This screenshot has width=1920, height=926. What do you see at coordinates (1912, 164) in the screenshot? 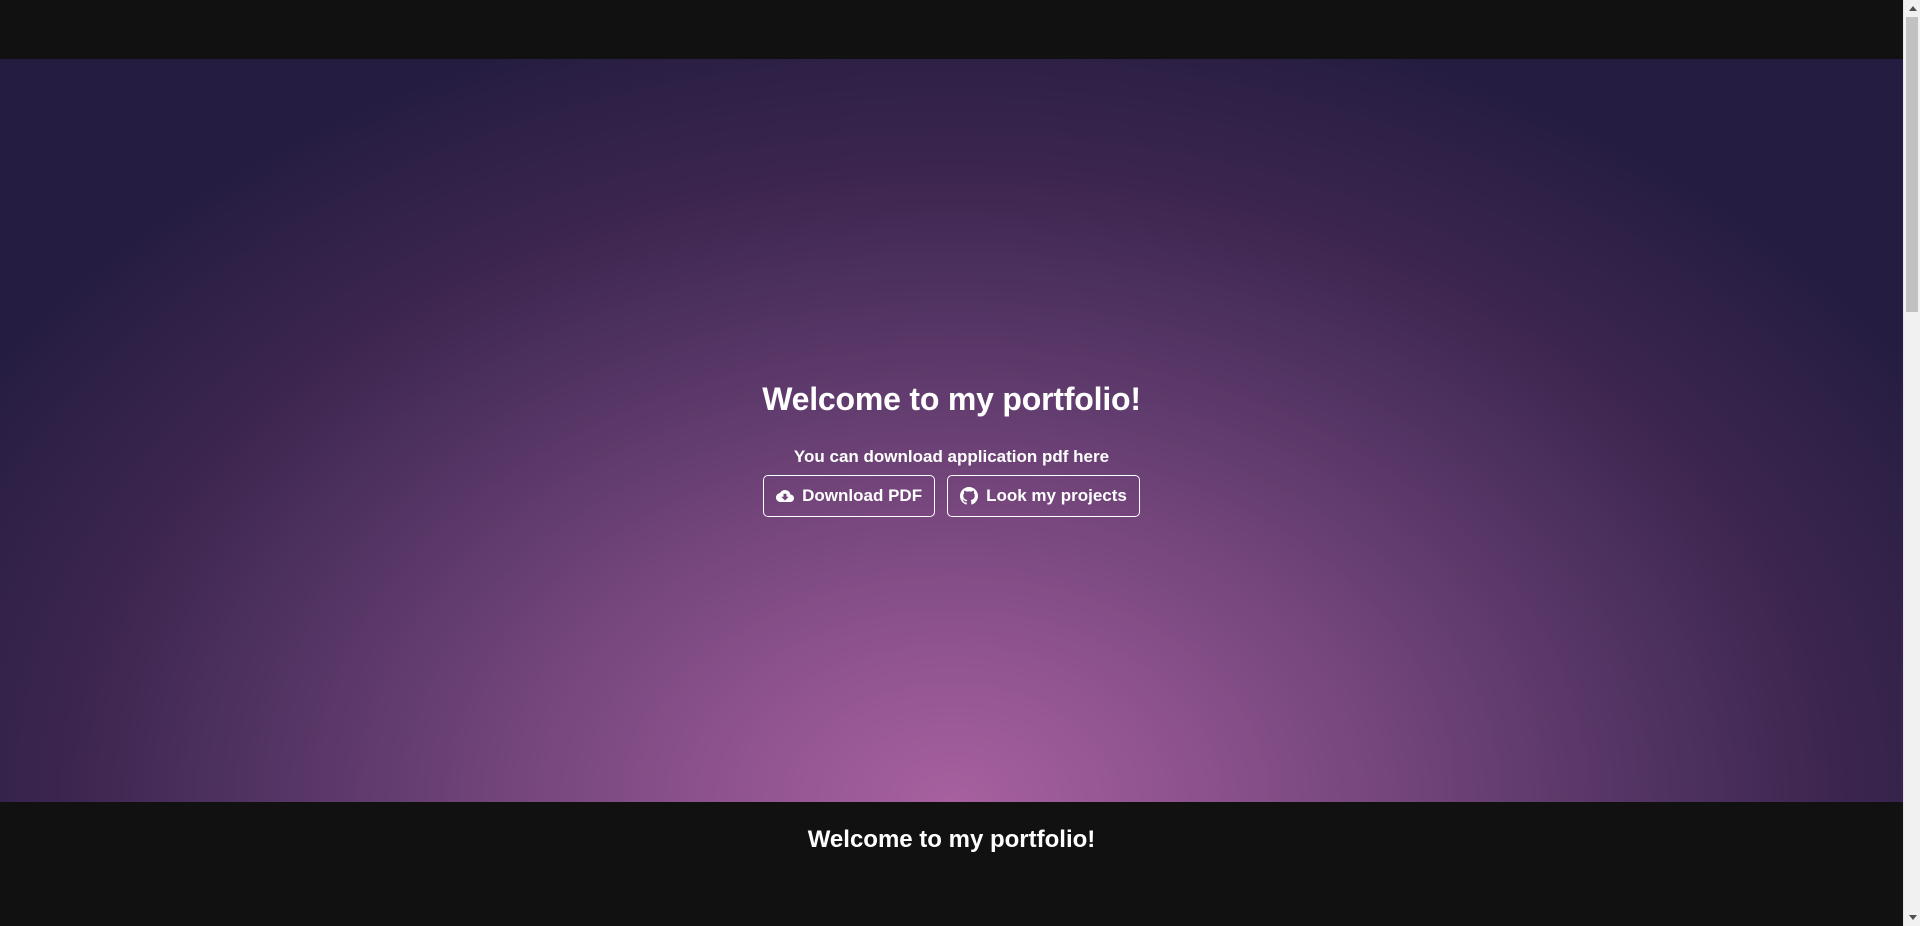
I see `scroll-thumb` at bounding box center [1912, 164].